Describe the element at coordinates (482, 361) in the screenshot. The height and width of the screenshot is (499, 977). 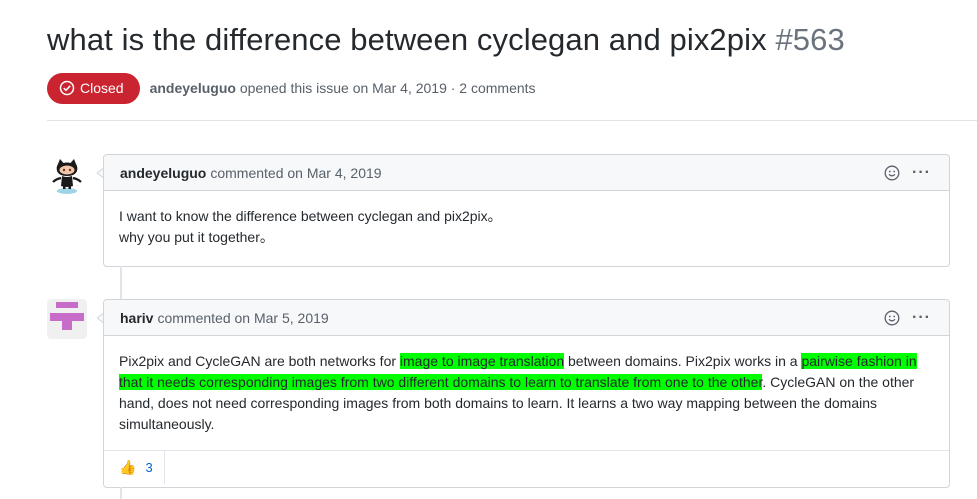
I see `highlighted-text: image to image translation` at that location.